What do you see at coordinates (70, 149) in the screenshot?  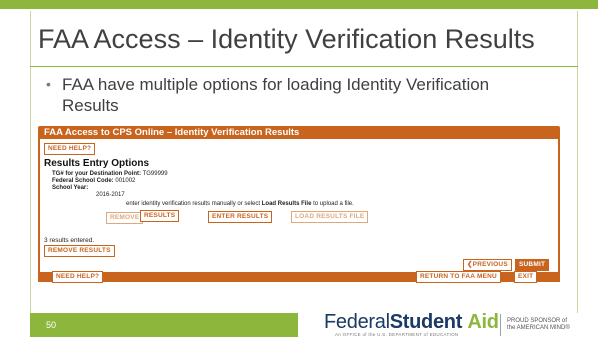 I see `need-help-button-top: NEED HELP?` at bounding box center [70, 149].